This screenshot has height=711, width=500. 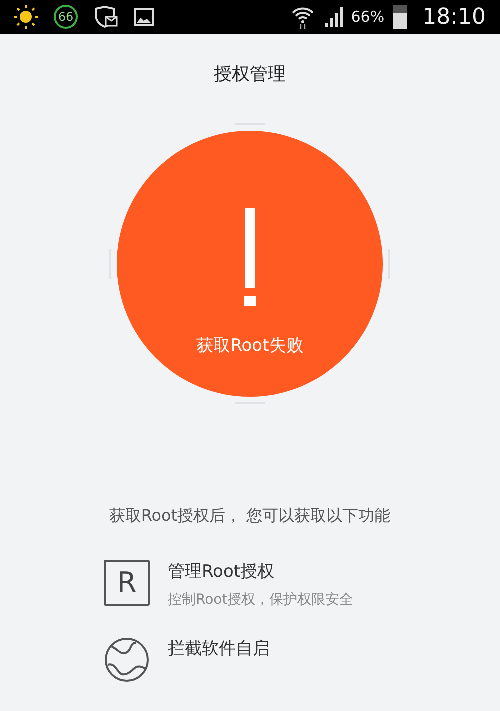 What do you see at coordinates (333, 17) in the screenshot?
I see `signal-icon` at bounding box center [333, 17].